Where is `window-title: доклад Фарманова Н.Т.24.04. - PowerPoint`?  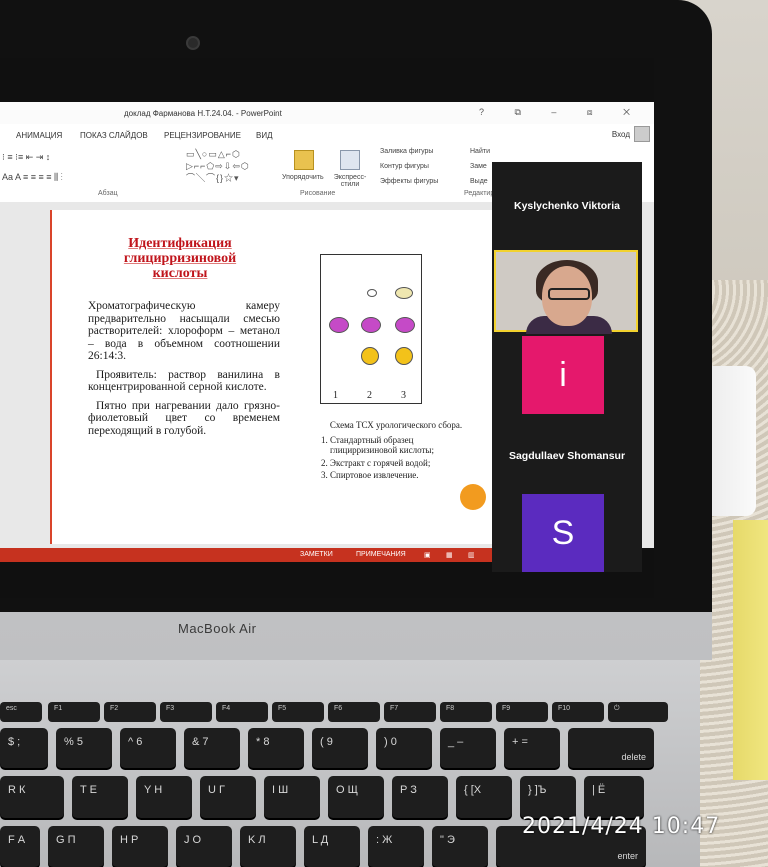 window-title: доклад Фарманова Н.Т.24.04. - PowerPoint is located at coordinates (203, 113).